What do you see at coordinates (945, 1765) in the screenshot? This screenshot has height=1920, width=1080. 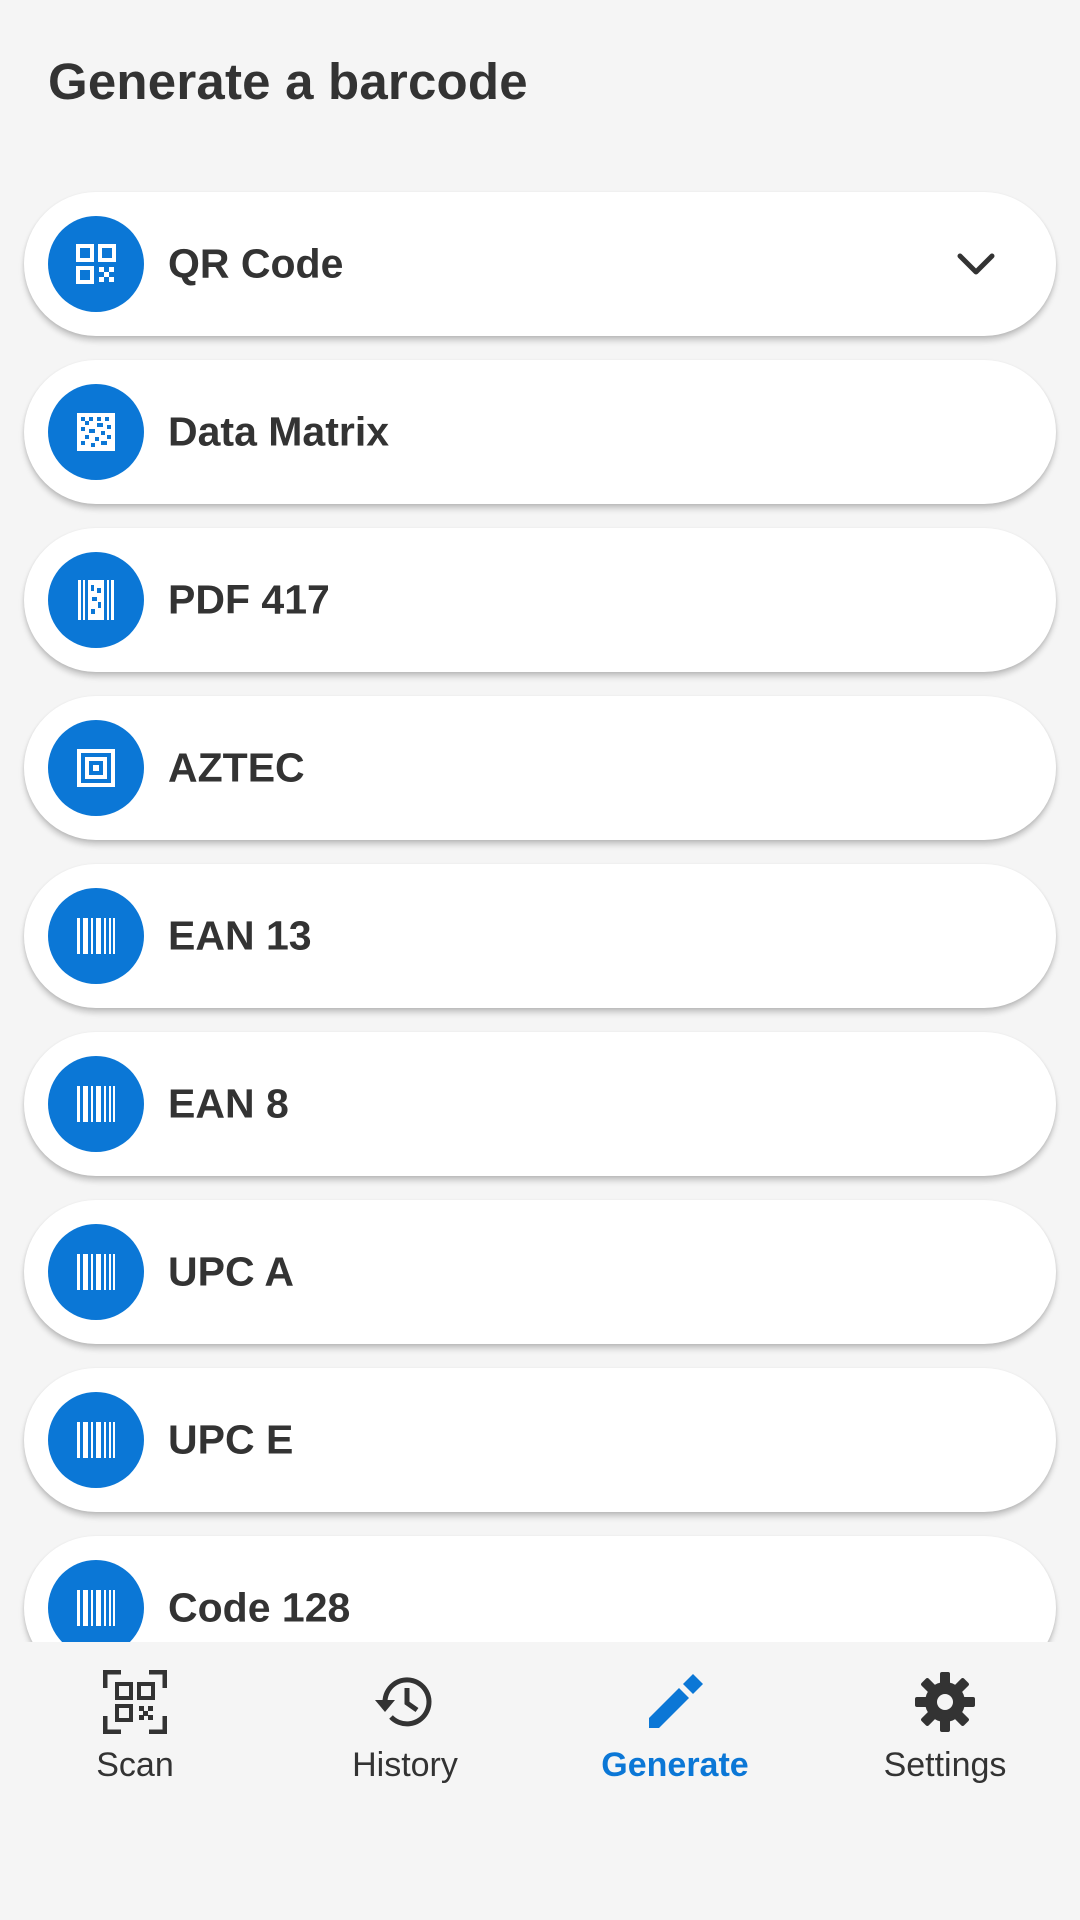 I see `nav-label: Settings` at bounding box center [945, 1765].